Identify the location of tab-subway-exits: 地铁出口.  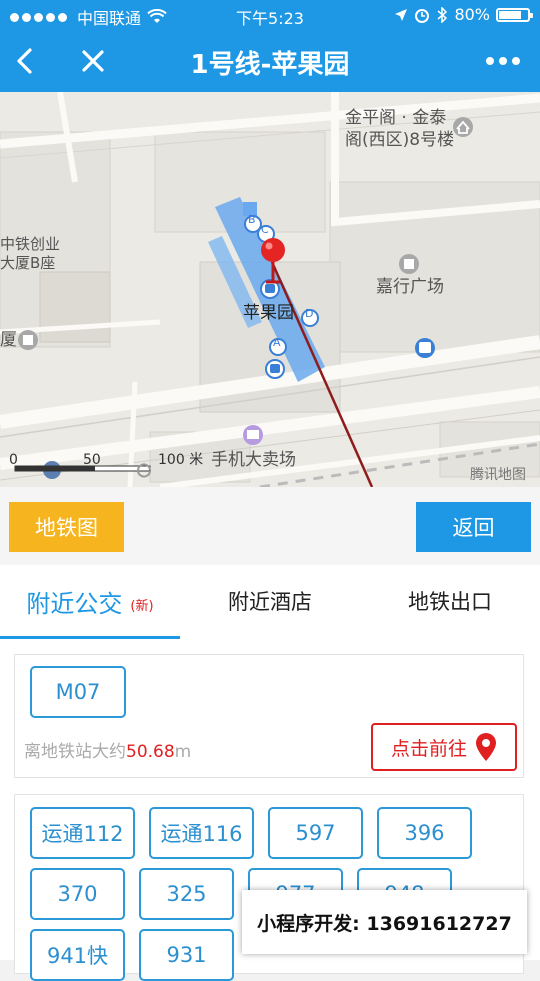
(450, 601).